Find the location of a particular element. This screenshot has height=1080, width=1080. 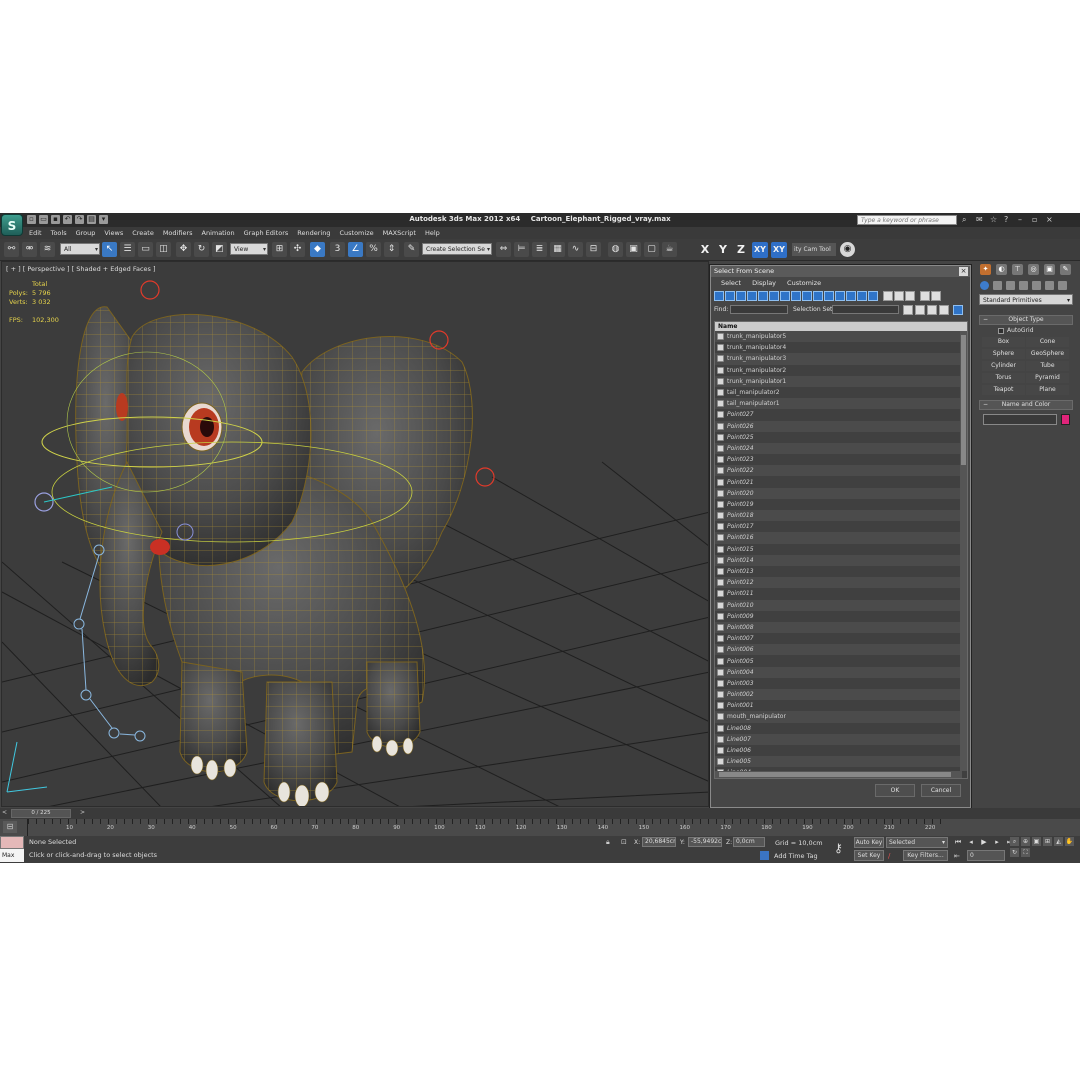

systems-icon is located at coordinates (1062, 285).